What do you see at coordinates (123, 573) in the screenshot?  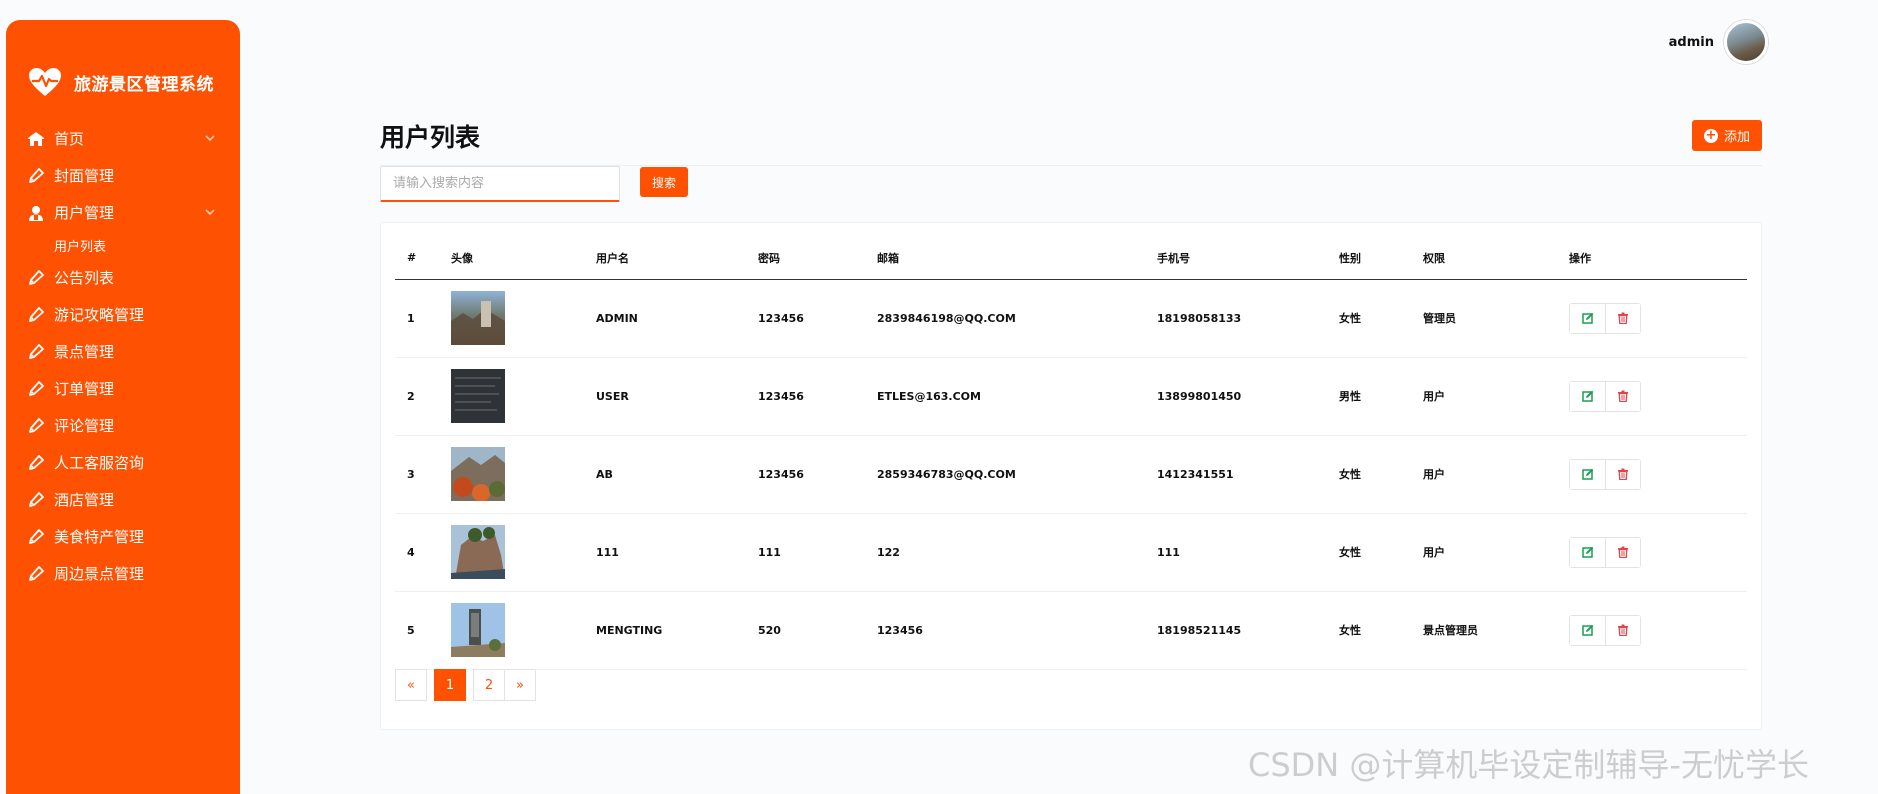 I see `sidebar-item-nearby: 周边景点管理` at bounding box center [123, 573].